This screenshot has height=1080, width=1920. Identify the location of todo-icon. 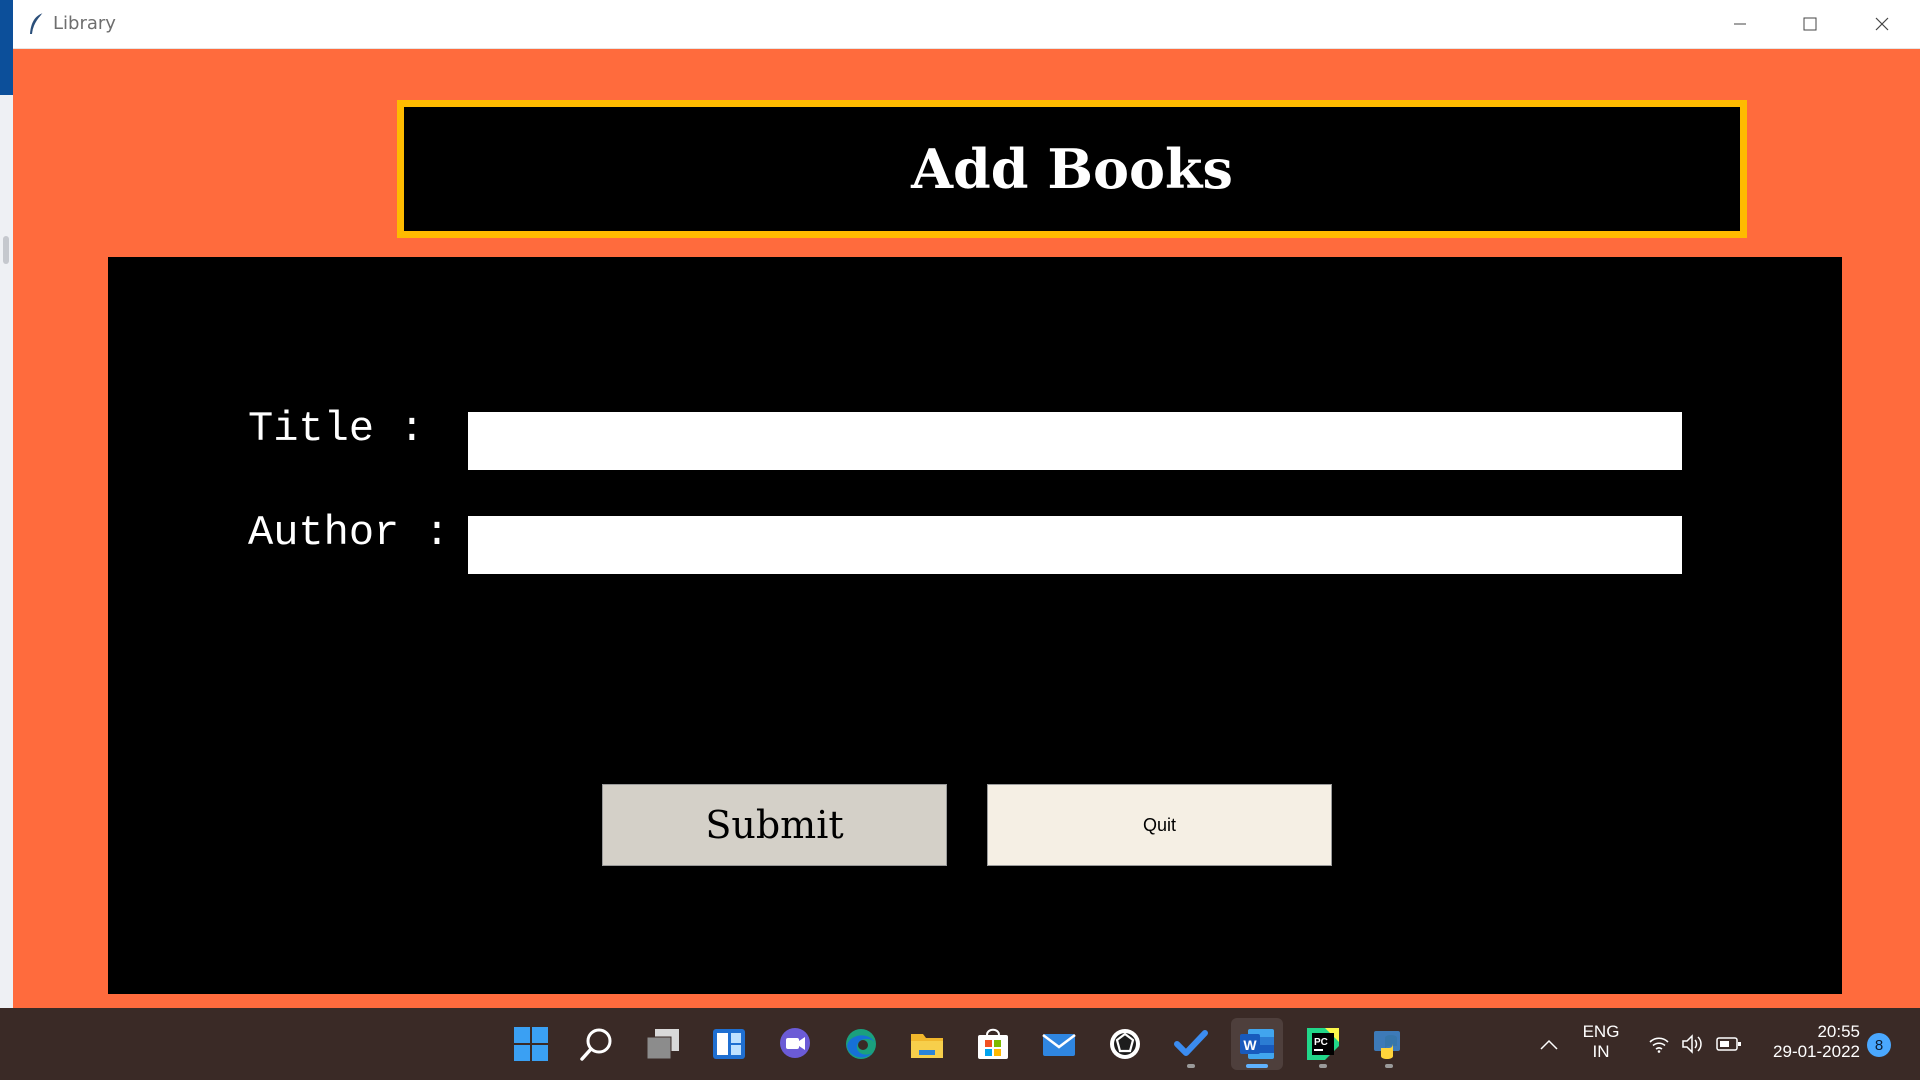
(1191, 1043).